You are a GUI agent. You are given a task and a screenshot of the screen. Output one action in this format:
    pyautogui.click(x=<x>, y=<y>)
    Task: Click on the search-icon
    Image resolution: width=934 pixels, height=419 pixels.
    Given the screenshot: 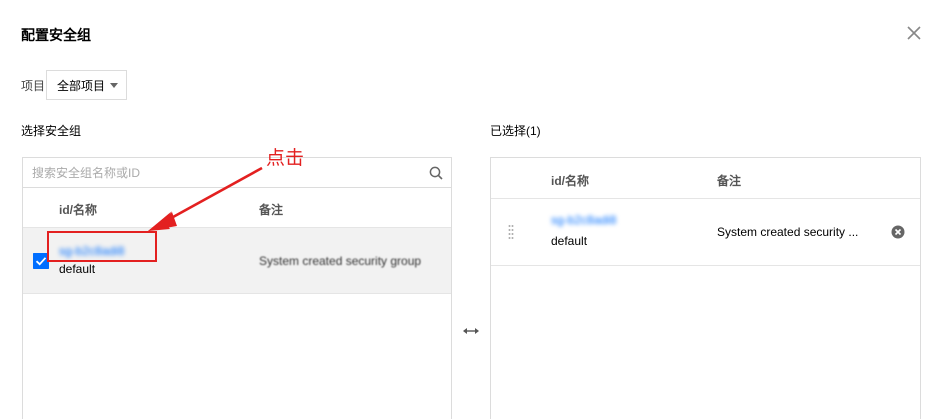 What is the action you would take?
    pyautogui.click(x=436, y=173)
    